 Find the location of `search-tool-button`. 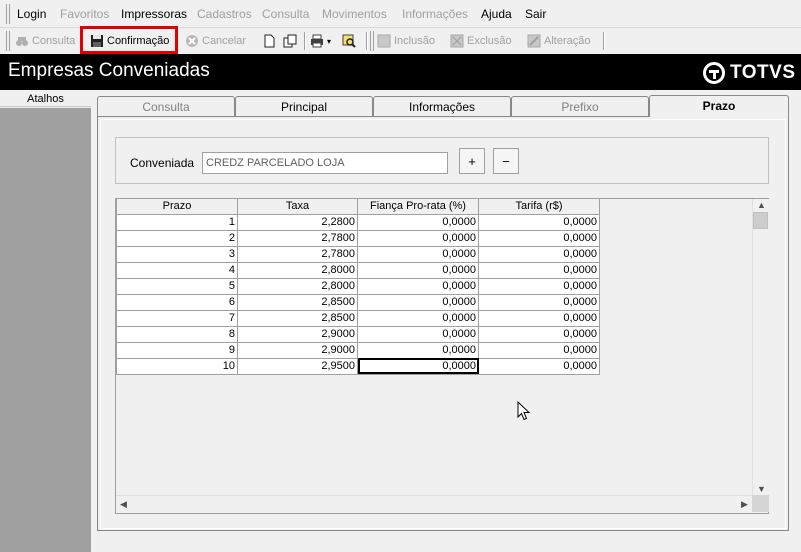

search-tool-button is located at coordinates (349, 41).